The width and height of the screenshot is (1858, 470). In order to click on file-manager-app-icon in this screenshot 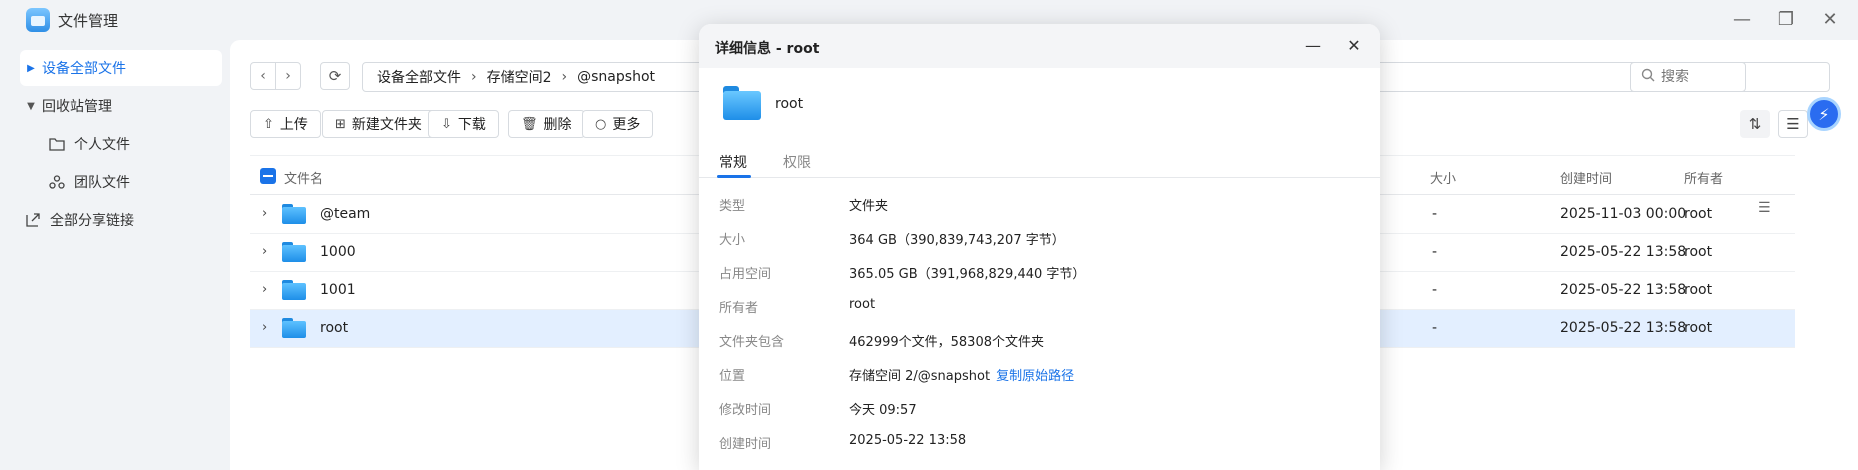, I will do `click(38, 20)`.